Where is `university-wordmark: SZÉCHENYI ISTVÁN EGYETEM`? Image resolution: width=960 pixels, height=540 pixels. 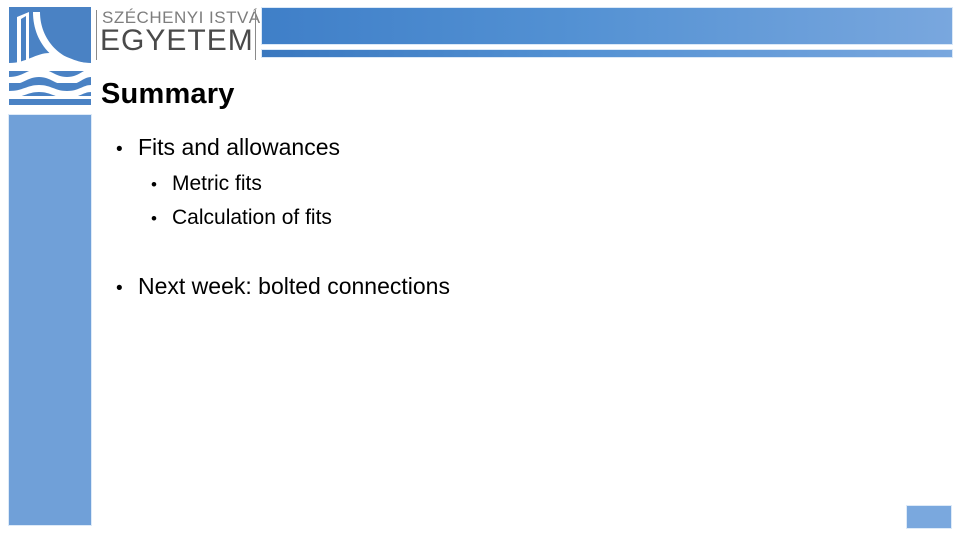 university-wordmark: SZÉCHENYI ISTVÁN EGYETEM is located at coordinates (184, 33).